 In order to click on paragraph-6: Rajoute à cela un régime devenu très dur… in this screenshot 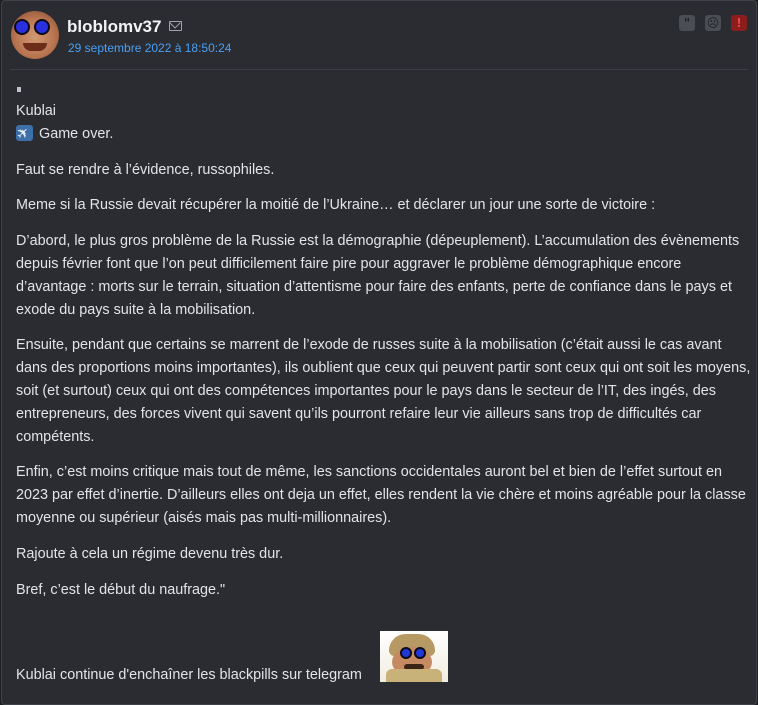, I will do `click(150, 553)`.